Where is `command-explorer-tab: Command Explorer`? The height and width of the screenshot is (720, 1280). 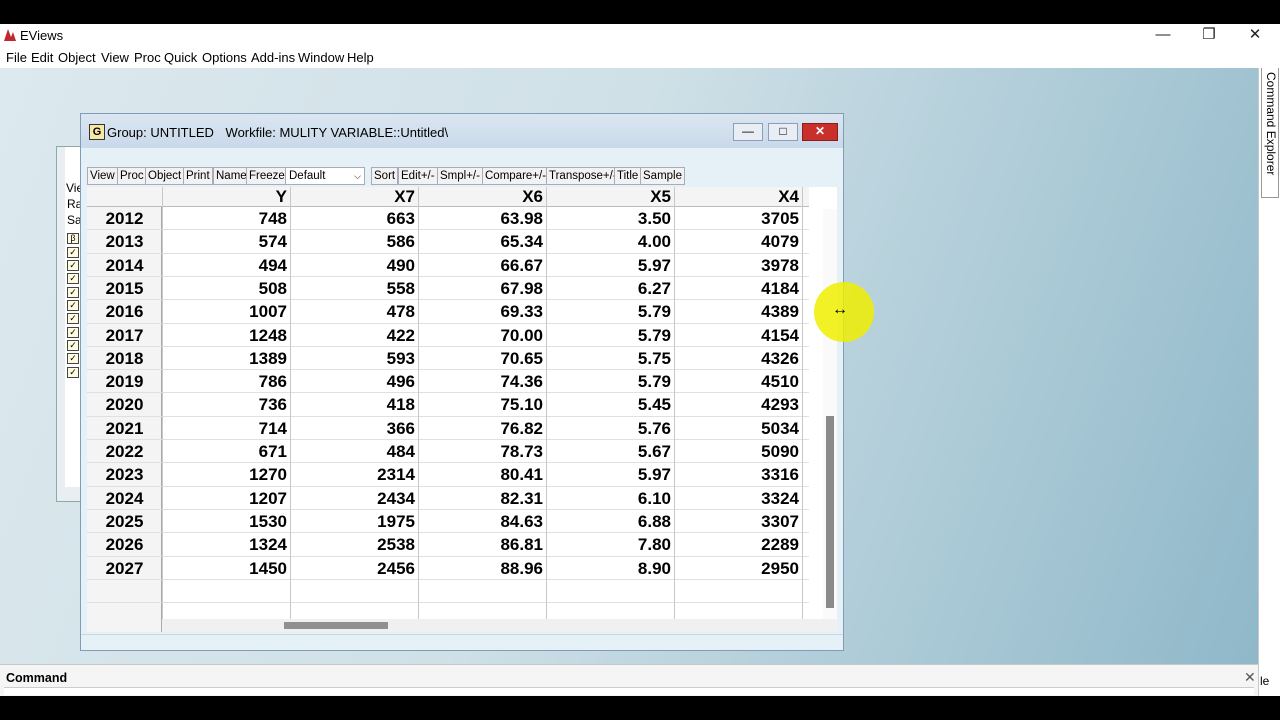
command-explorer-tab: Command Explorer is located at coordinates (1270, 133).